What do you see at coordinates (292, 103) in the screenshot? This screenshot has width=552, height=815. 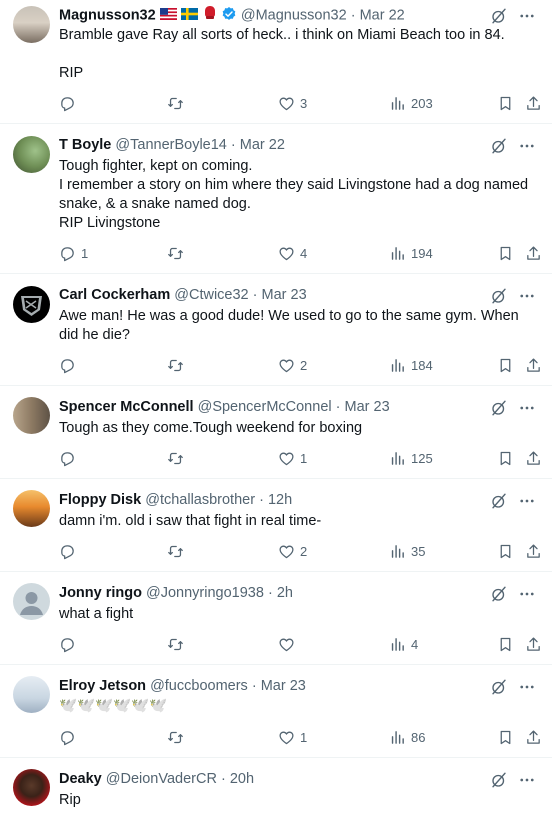 I see `like-button: 3` at bounding box center [292, 103].